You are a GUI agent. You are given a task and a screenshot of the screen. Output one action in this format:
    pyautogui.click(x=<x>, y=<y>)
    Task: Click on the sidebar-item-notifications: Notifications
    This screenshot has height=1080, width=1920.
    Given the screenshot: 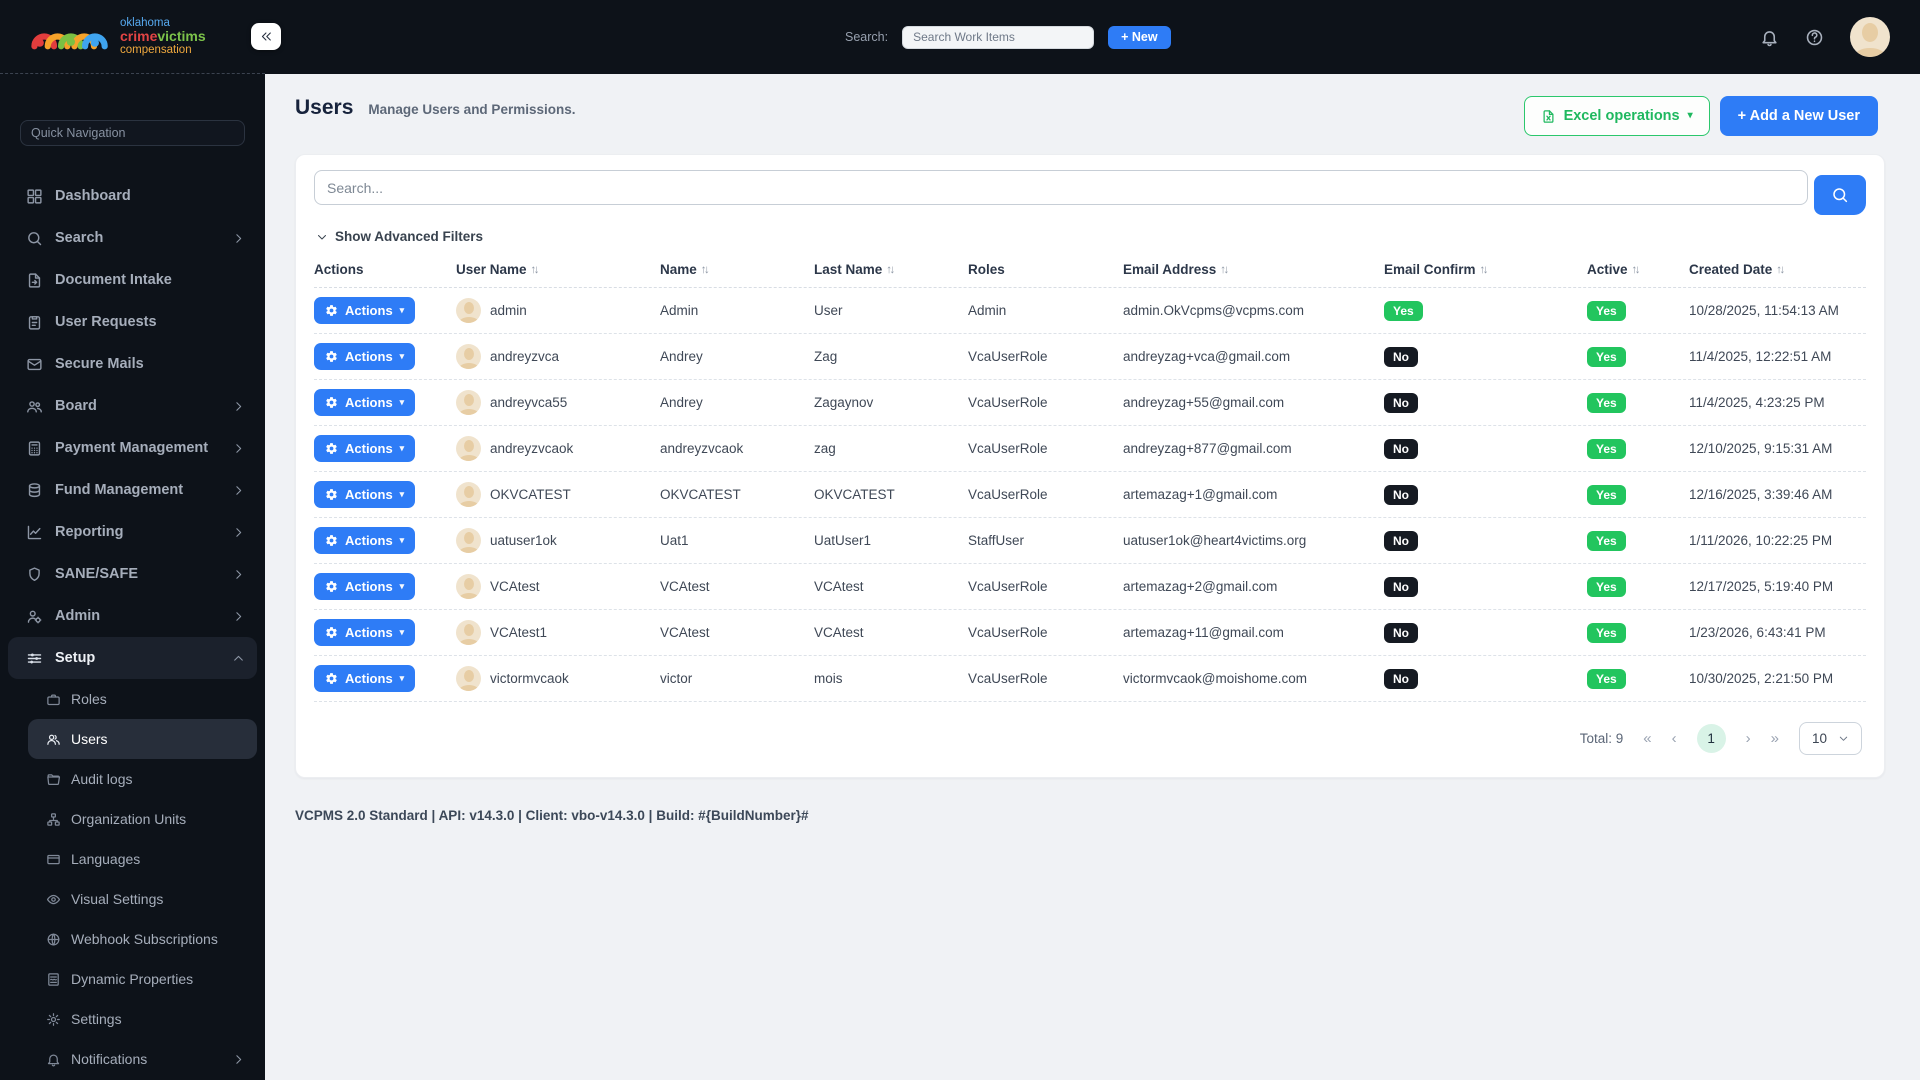 What is the action you would take?
    pyautogui.click(x=142, y=1059)
    